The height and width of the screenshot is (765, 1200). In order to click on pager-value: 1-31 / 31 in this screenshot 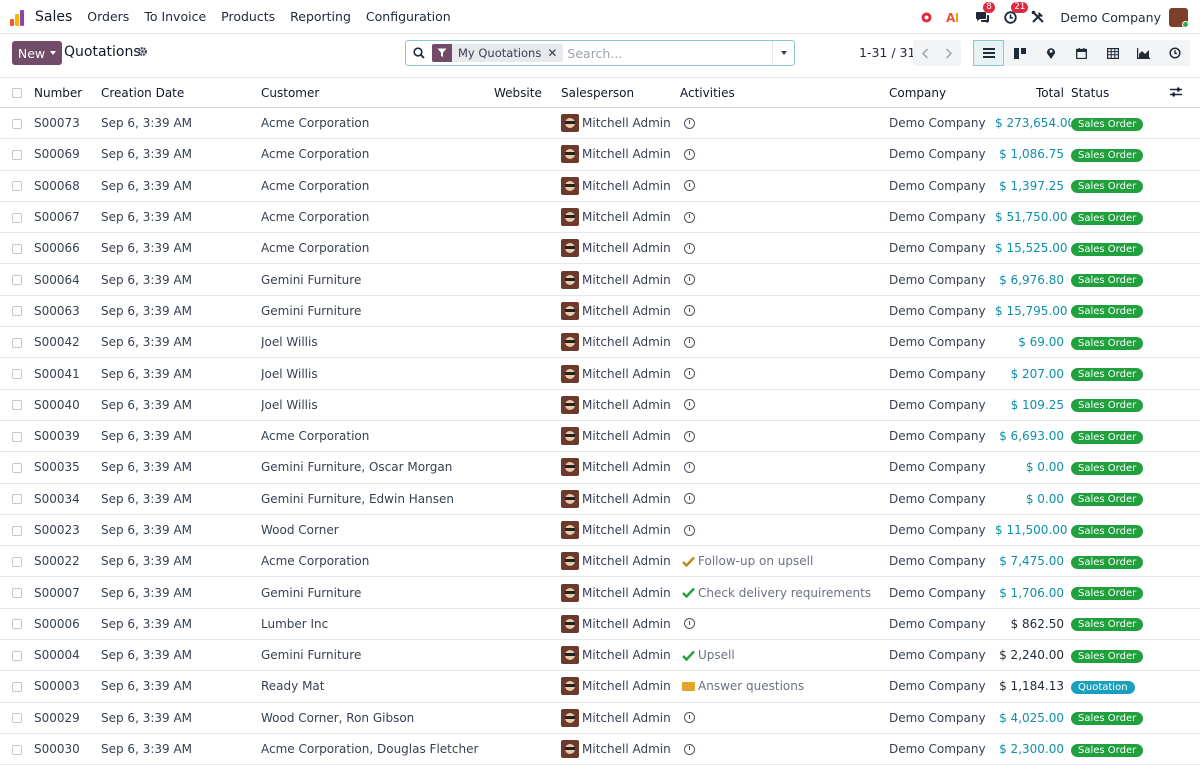, I will do `click(887, 52)`.